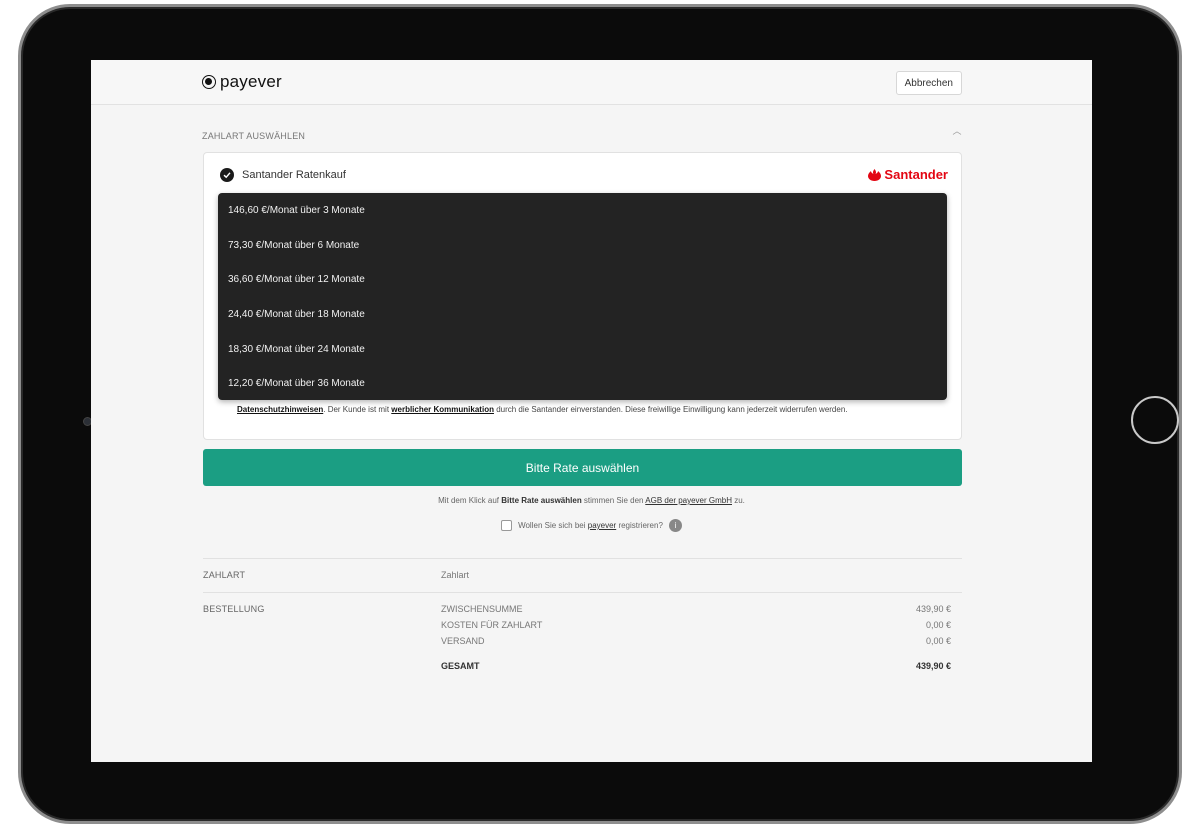 The width and height of the screenshot is (1190, 826). I want to click on payment-fee-value: 0,00 €, so click(938, 625).